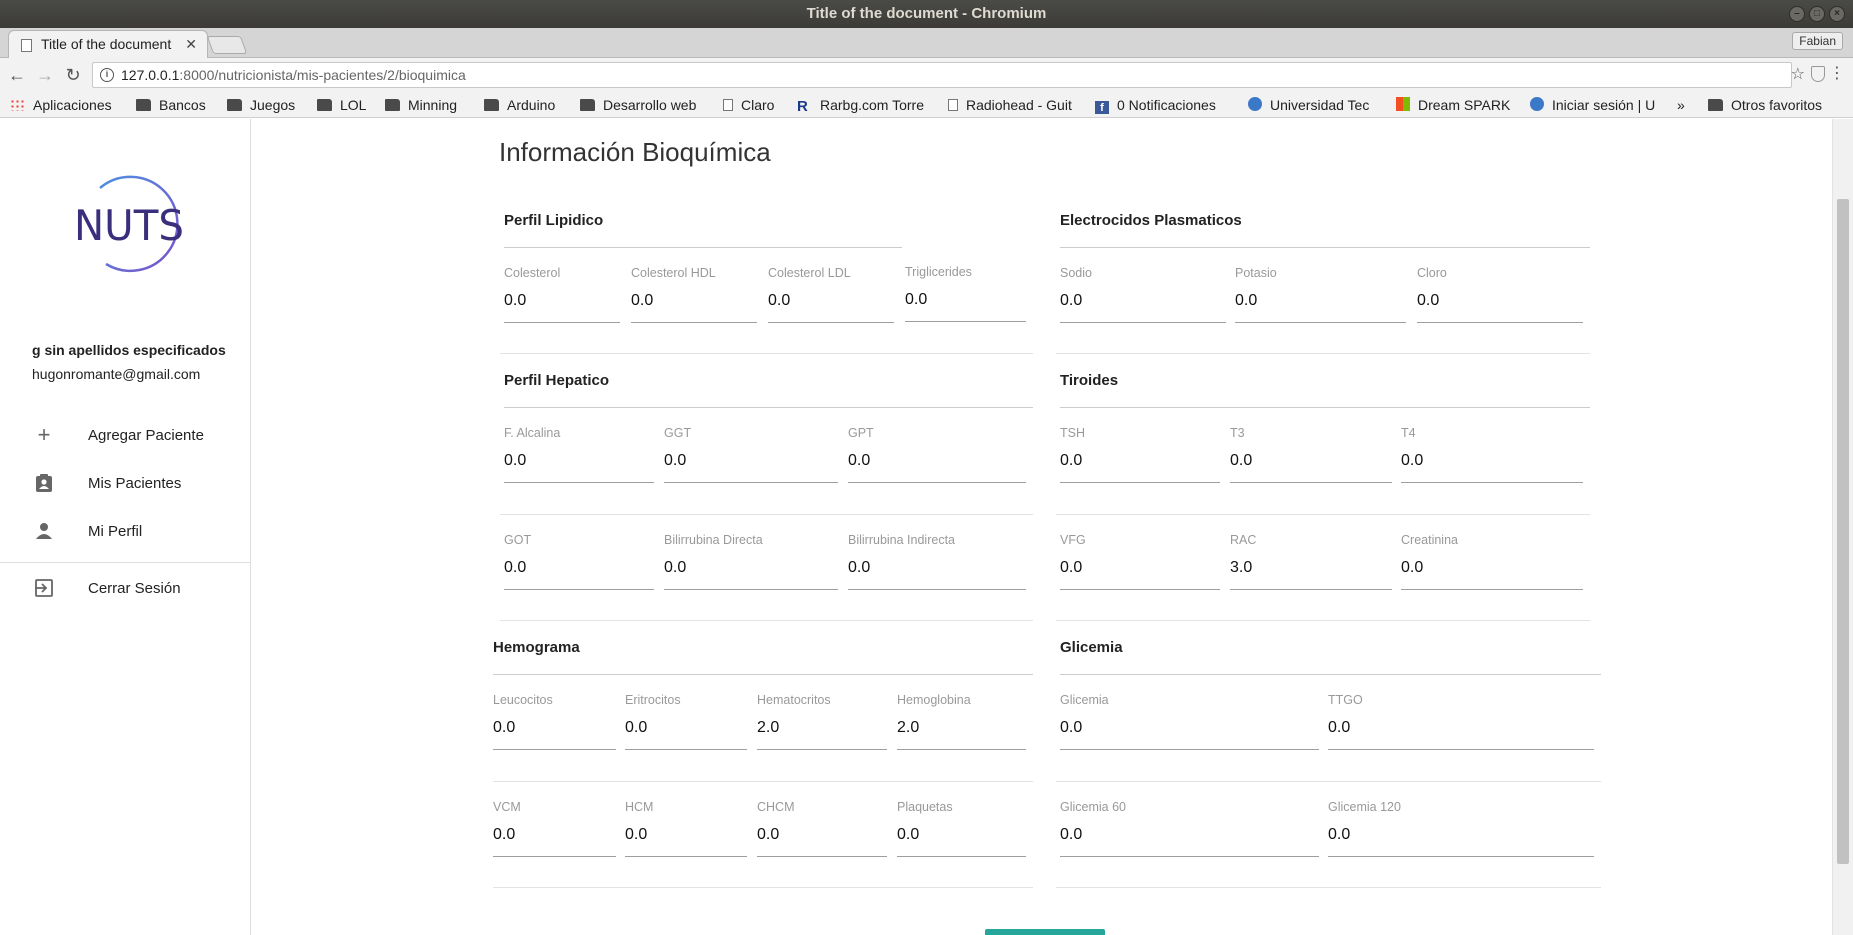 The height and width of the screenshot is (935, 1853). I want to click on bookmark-item: Desarrollo web, so click(645, 105).